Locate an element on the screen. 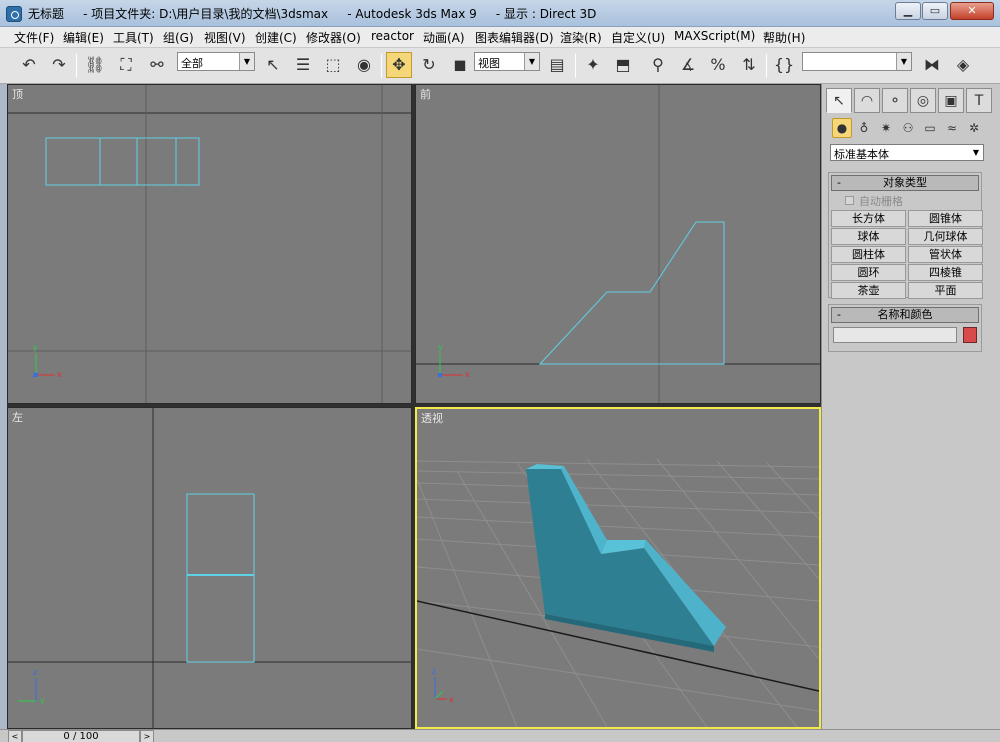  sphere-button: 球体 is located at coordinates (868, 236).